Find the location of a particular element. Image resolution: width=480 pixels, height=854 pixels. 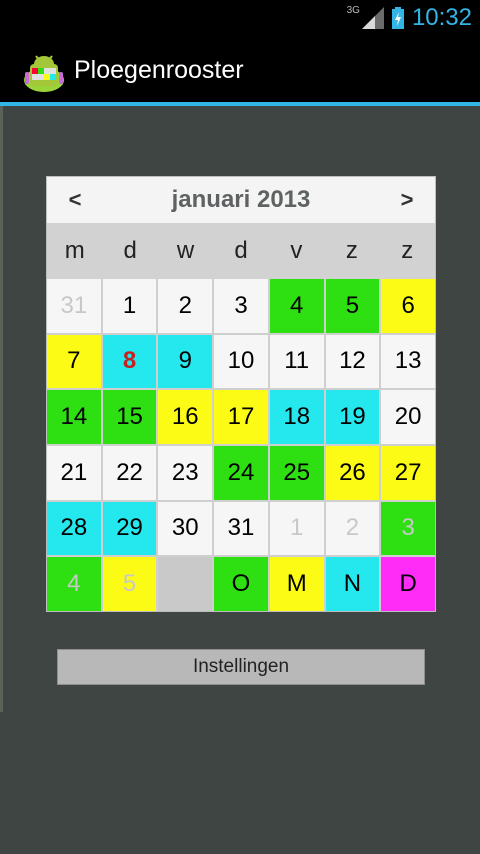

day-cell: 23 is located at coordinates (185, 473).